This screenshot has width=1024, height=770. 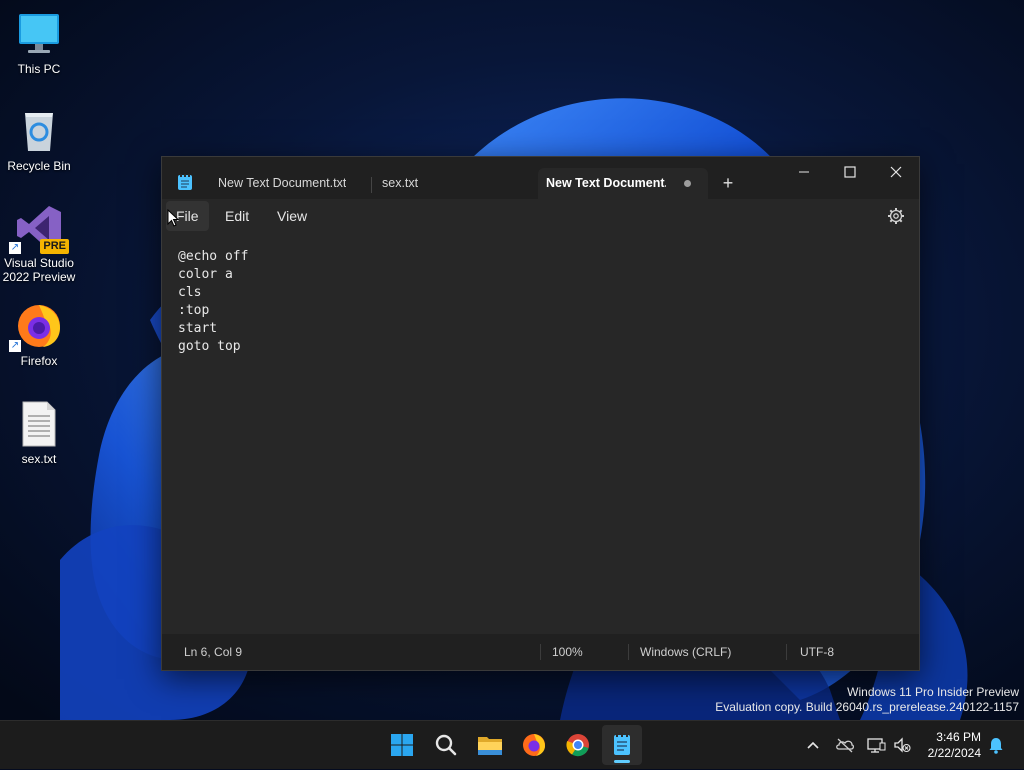 What do you see at coordinates (39, 34) in the screenshot?
I see `monitor-icon` at bounding box center [39, 34].